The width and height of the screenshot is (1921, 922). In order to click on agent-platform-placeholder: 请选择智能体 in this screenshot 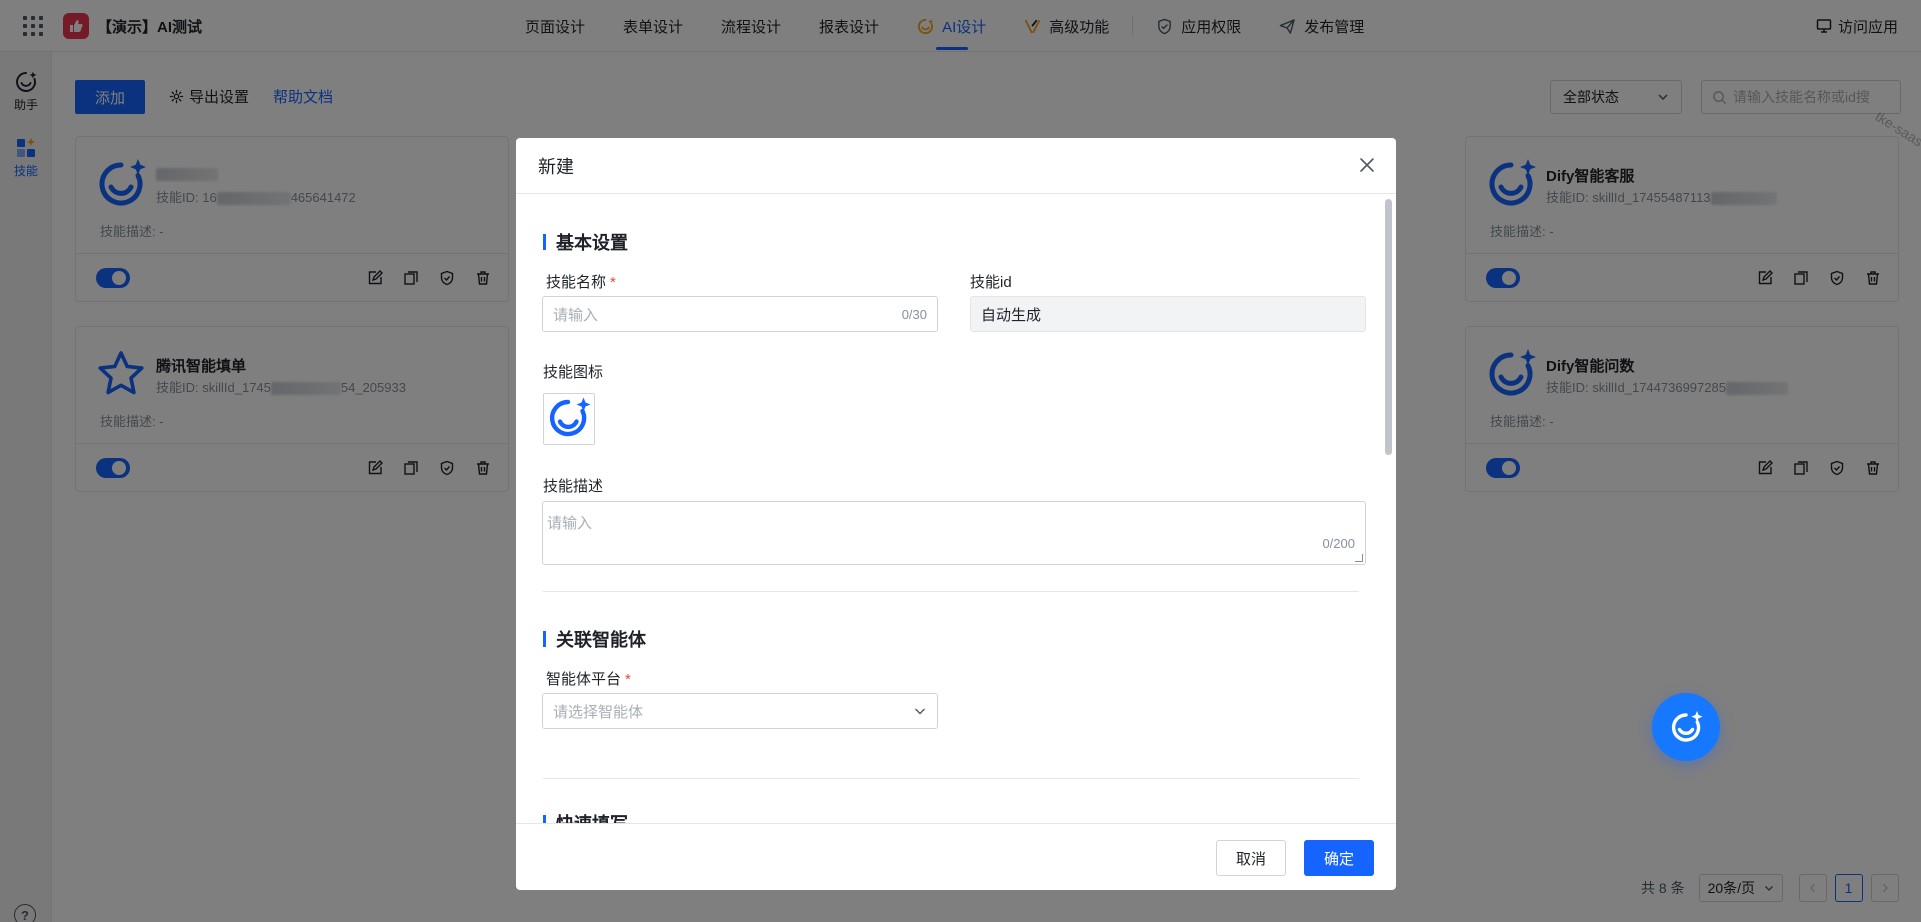, I will do `click(598, 712)`.